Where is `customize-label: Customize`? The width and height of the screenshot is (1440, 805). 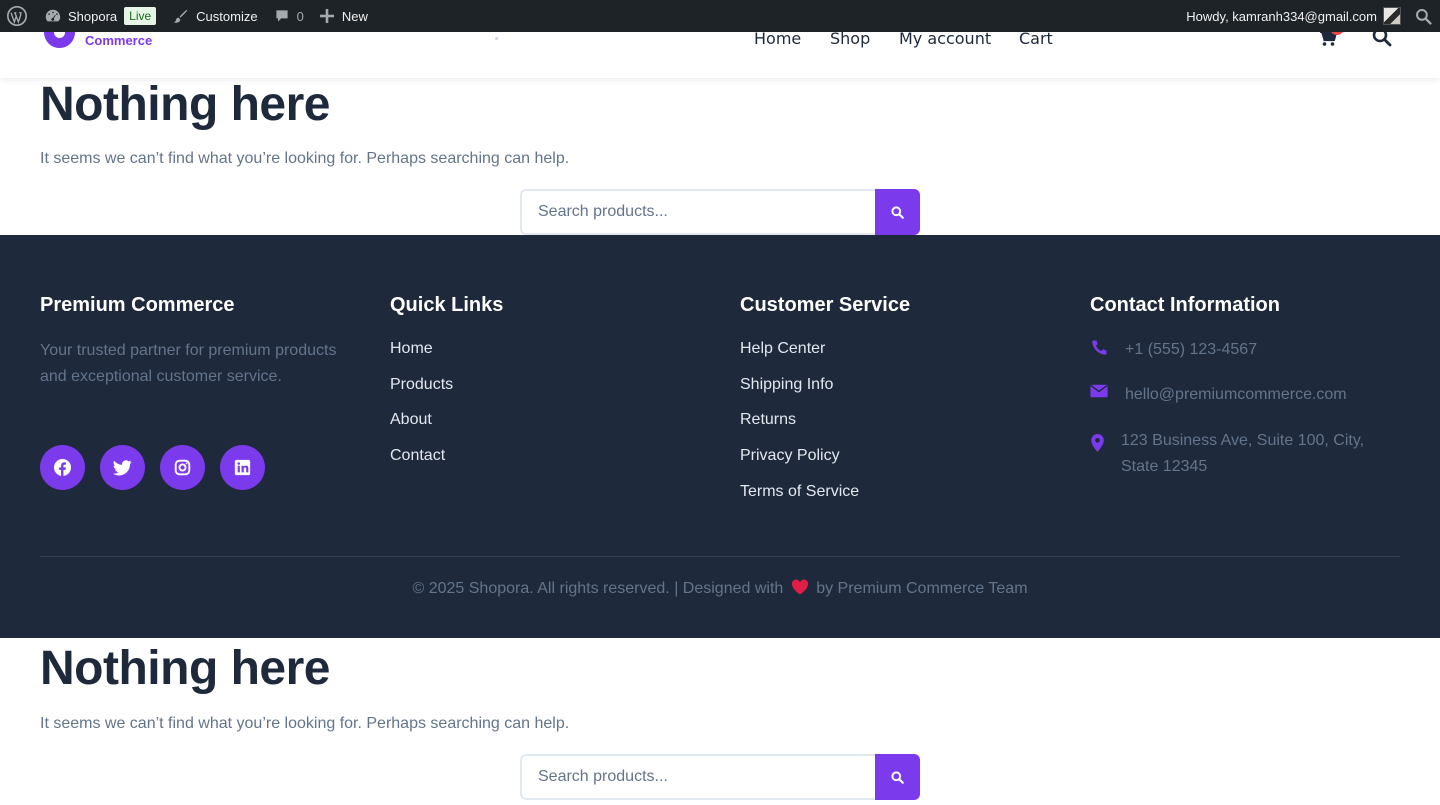
customize-label: Customize is located at coordinates (227, 16).